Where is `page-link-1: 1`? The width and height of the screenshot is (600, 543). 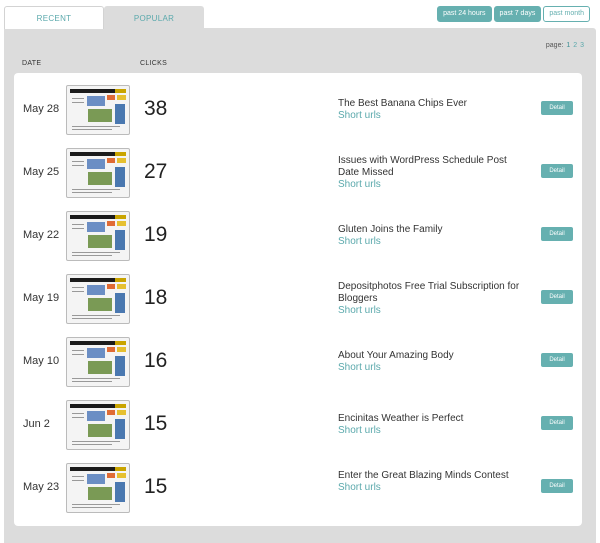 page-link-1: 1 is located at coordinates (568, 45).